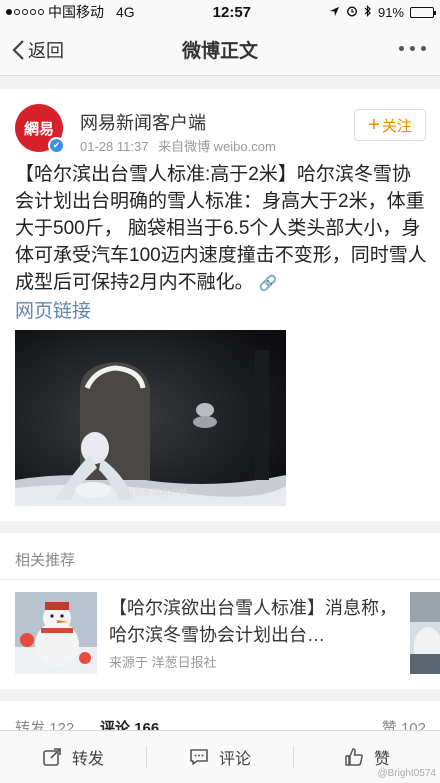  What do you see at coordinates (18, 50) in the screenshot?
I see `chevron-left-icon` at bounding box center [18, 50].